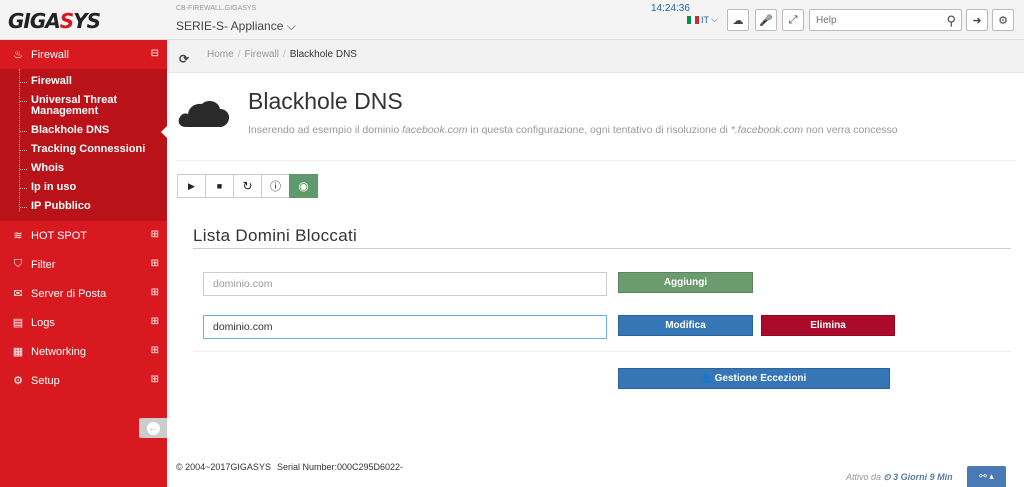  What do you see at coordinates (323, 54) in the screenshot?
I see `breadcrumb-current: Blackhole DNS` at bounding box center [323, 54].